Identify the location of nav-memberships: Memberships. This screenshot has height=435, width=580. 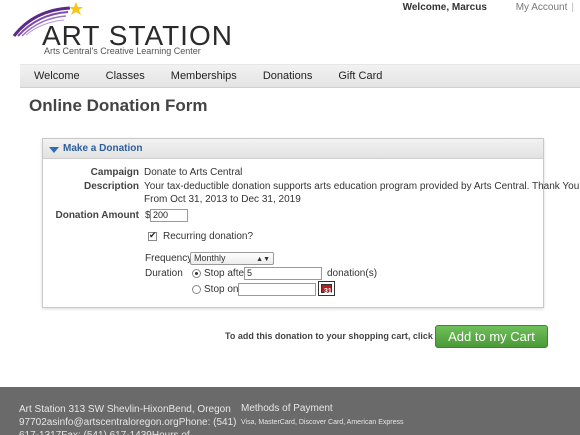
(204, 76).